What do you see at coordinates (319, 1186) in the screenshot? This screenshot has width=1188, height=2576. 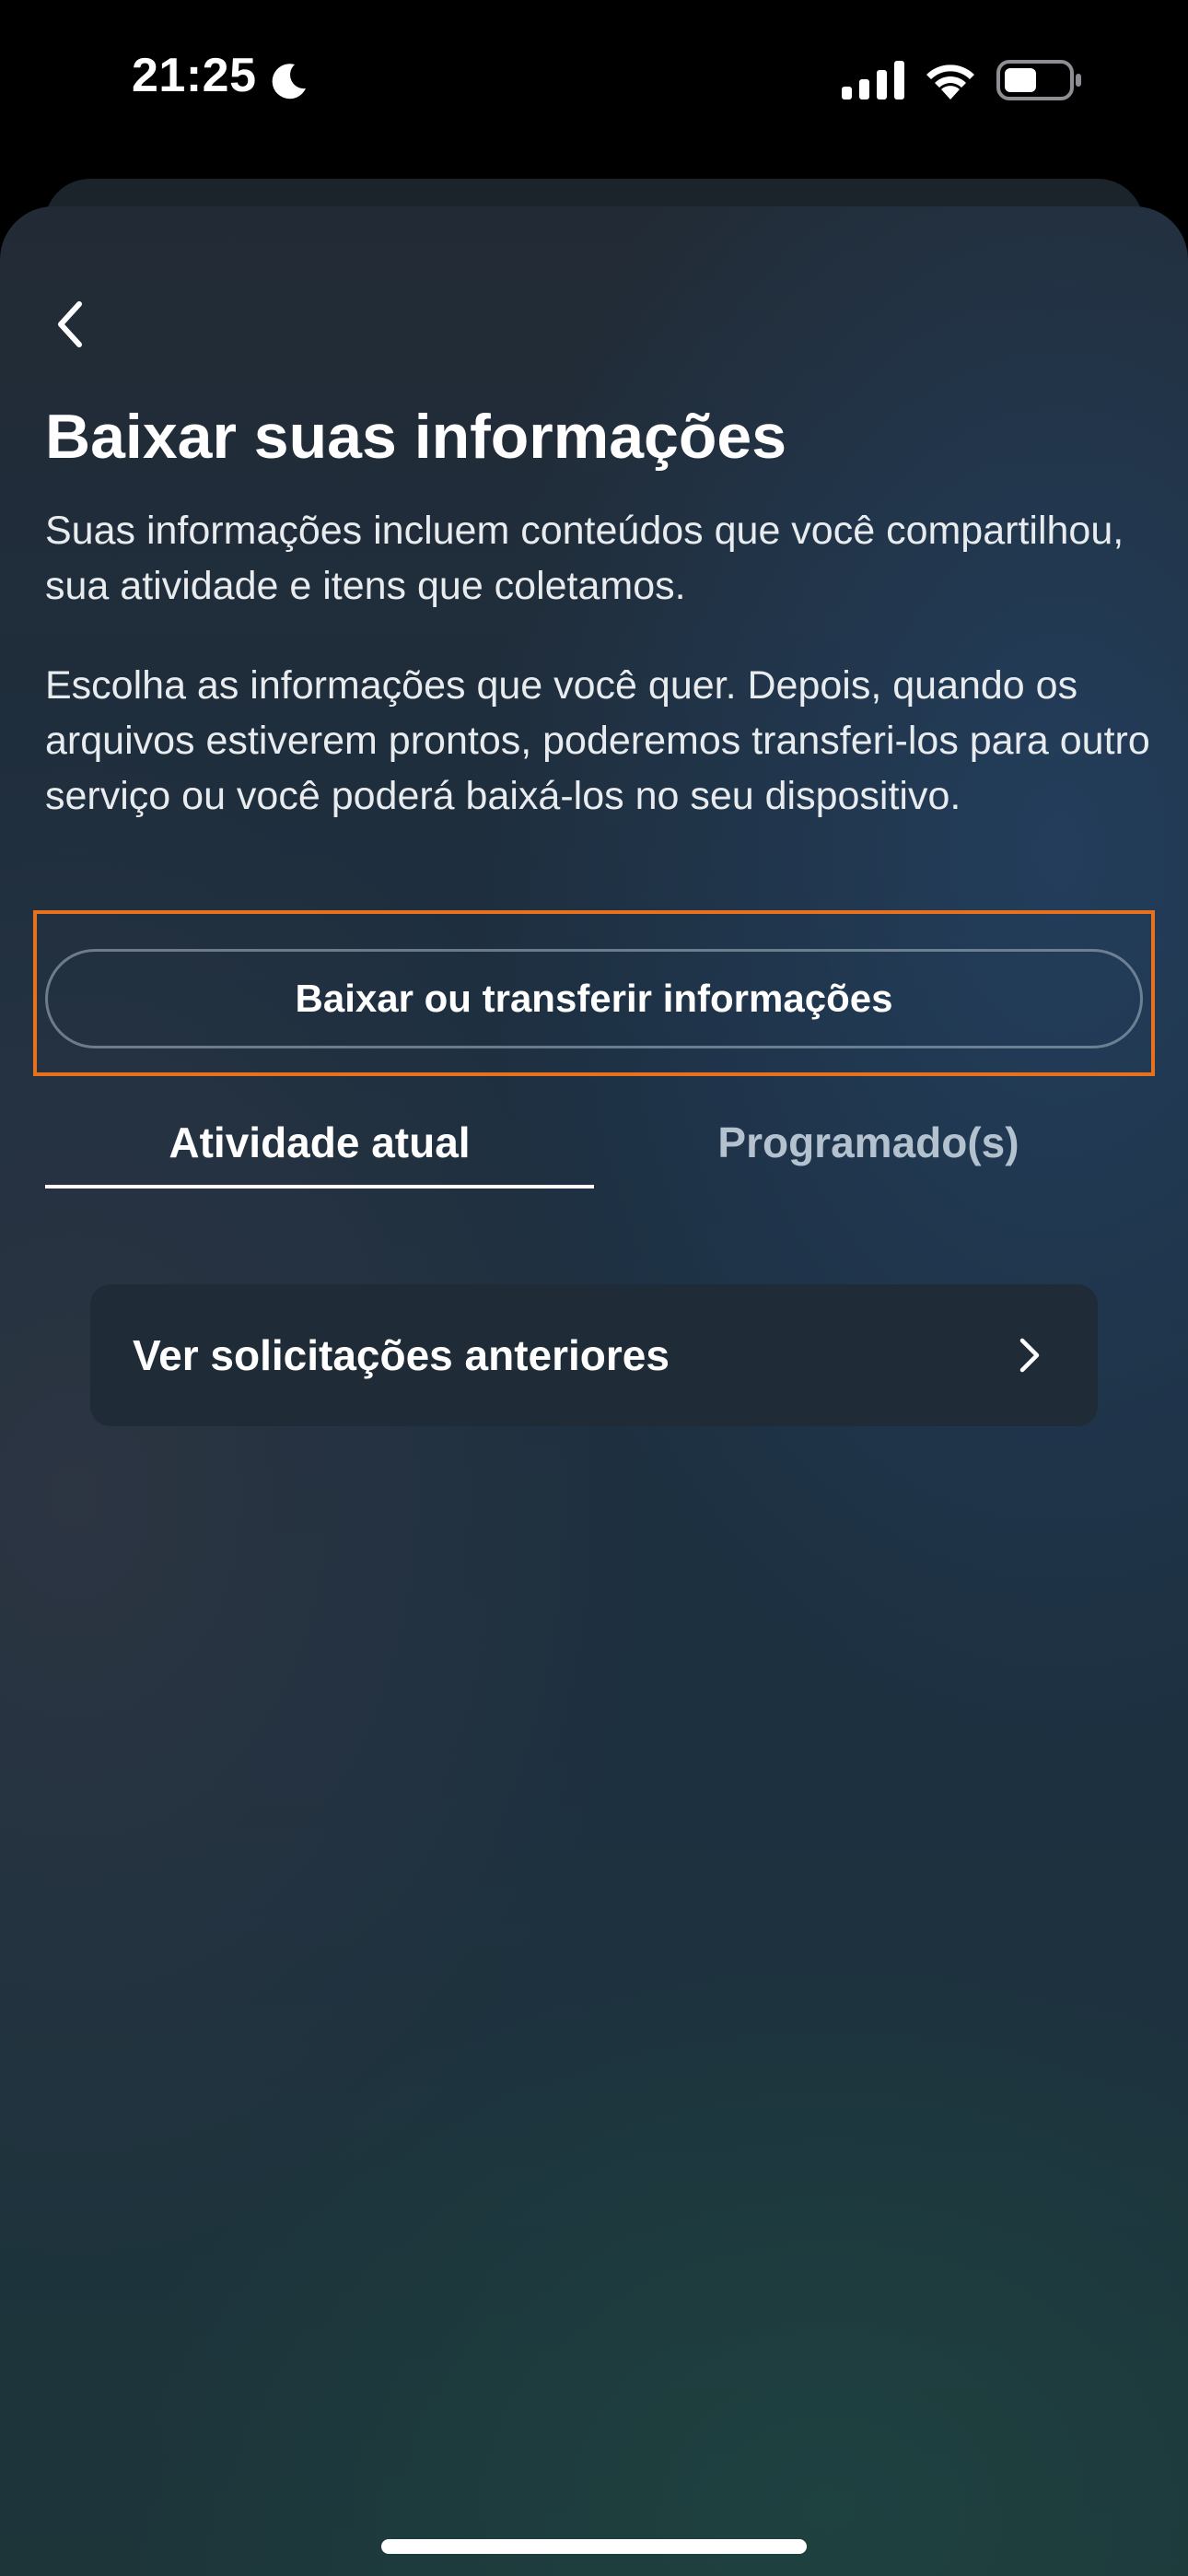 I see `active-tab-indicator` at bounding box center [319, 1186].